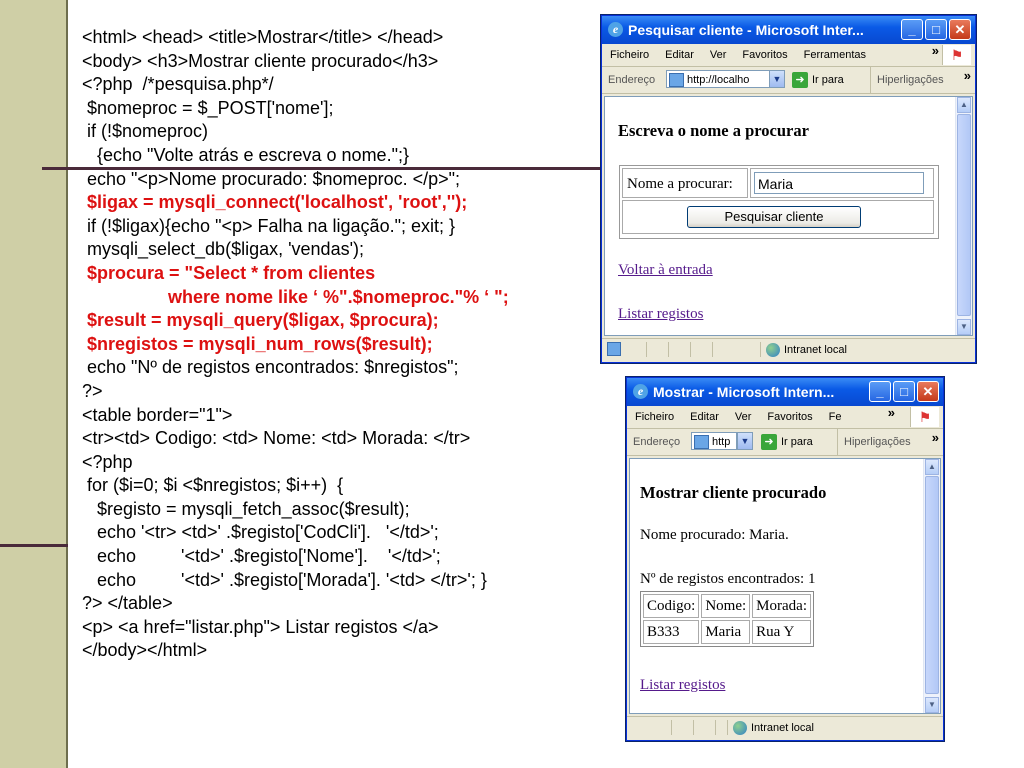 The image size is (1024, 768). I want to click on address-input: http, so click(714, 441).